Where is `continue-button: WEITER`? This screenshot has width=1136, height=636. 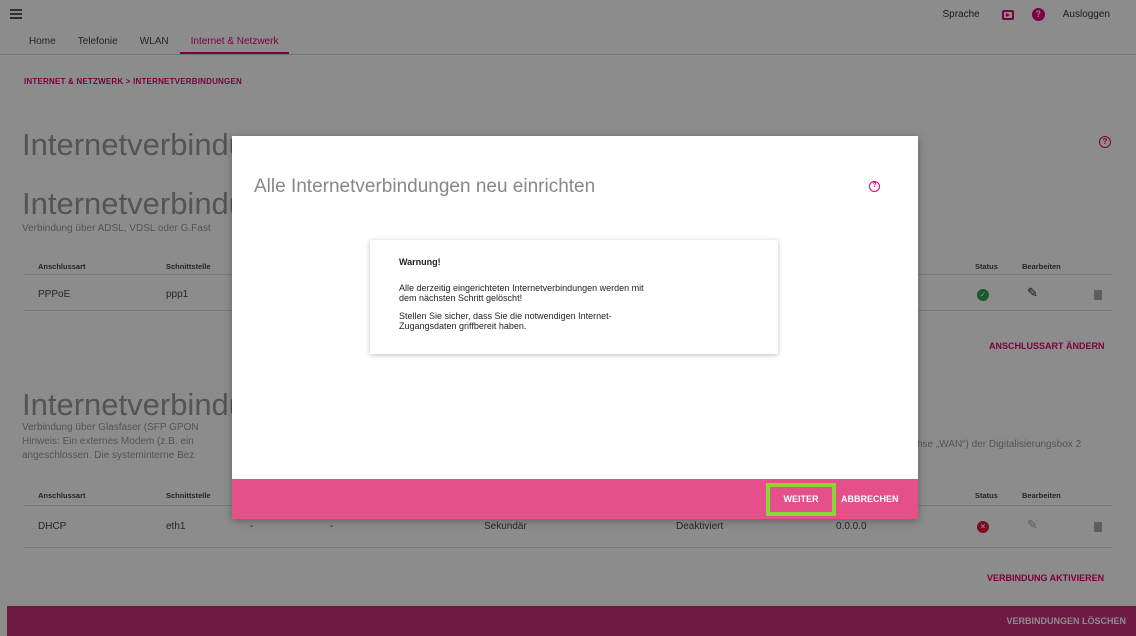
continue-button: WEITER is located at coordinates (801, 499).